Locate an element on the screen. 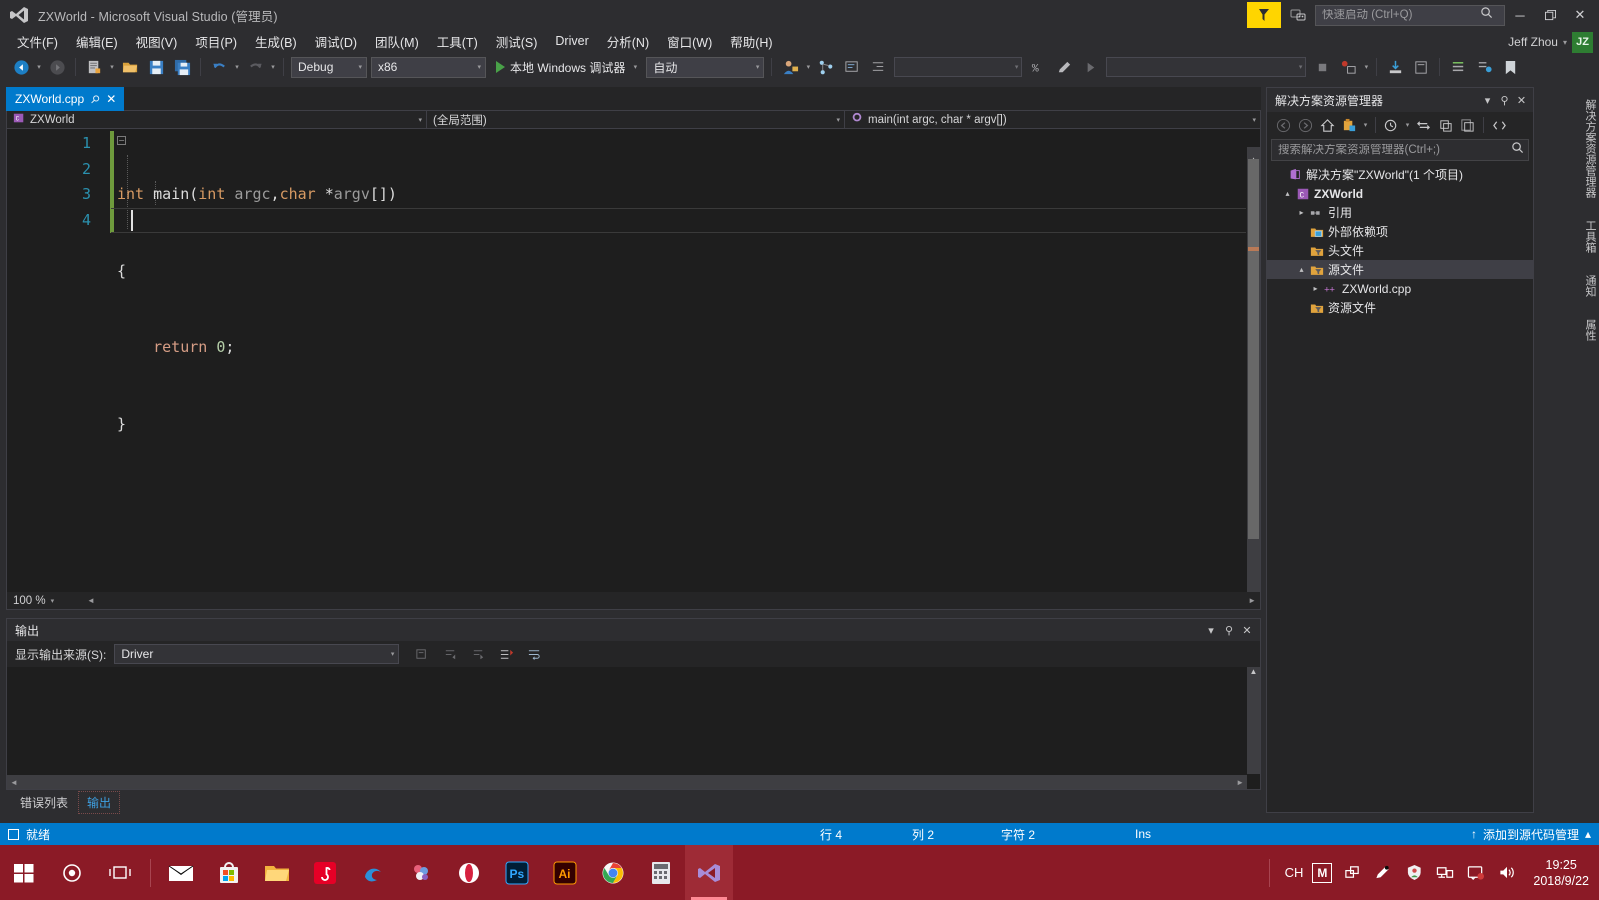 This screenshot has width=1599, height=900. menu-item-tools: 工具(T) is located at coordinates (457, 41).